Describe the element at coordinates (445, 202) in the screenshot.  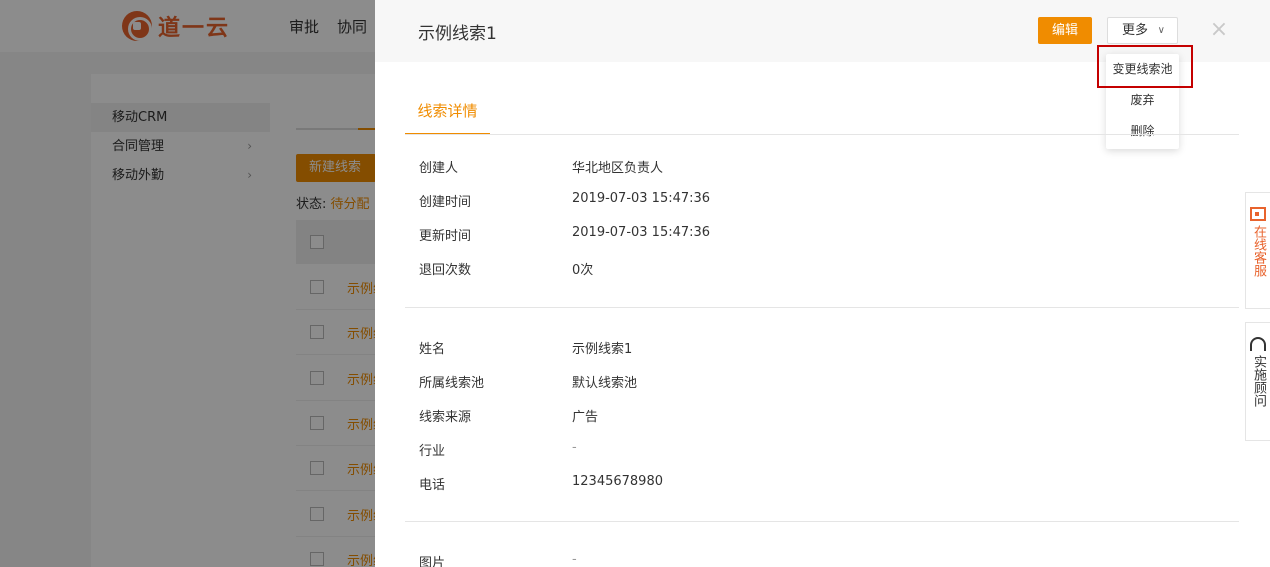
I see `field-label: 创建时间` at that location.